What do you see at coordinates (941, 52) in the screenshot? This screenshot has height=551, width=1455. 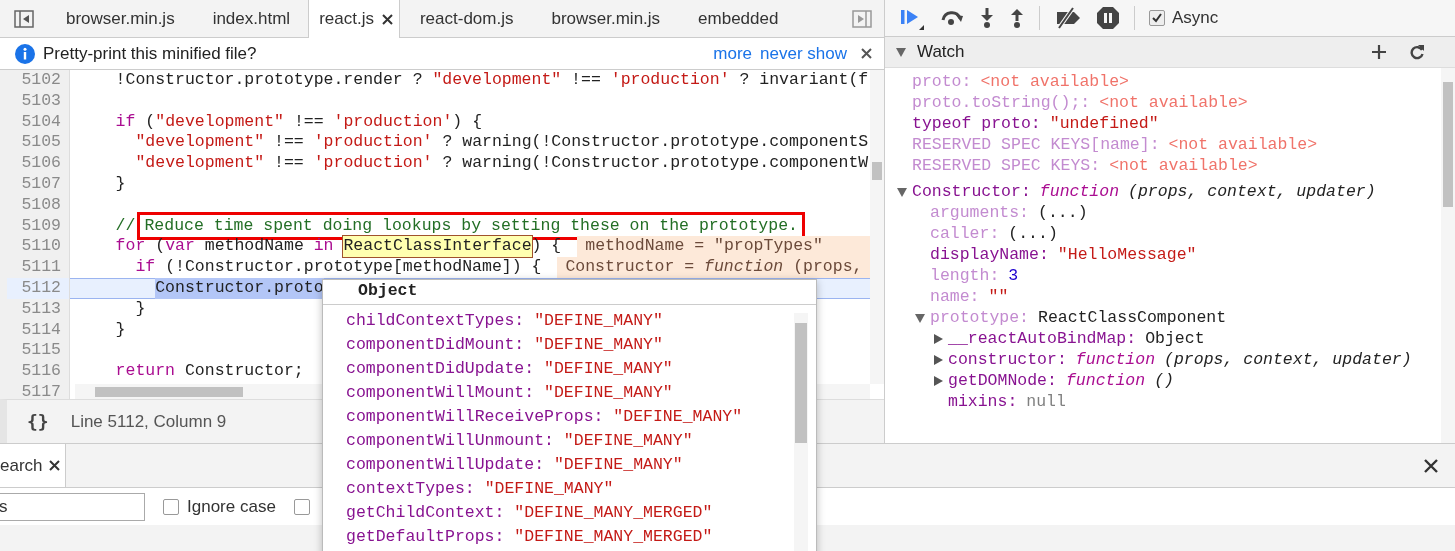 I see `section-title: Watch` at bounding box center [941, 52].